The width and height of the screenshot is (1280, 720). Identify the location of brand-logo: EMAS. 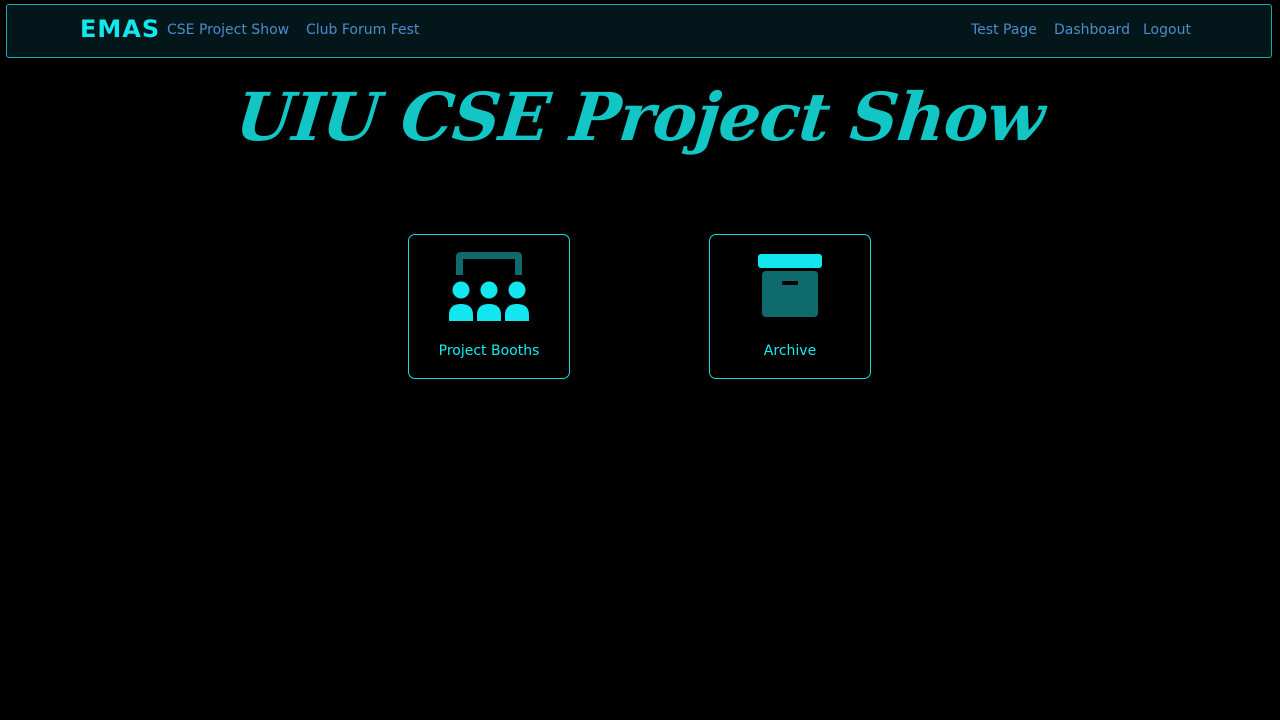
(120, 29).